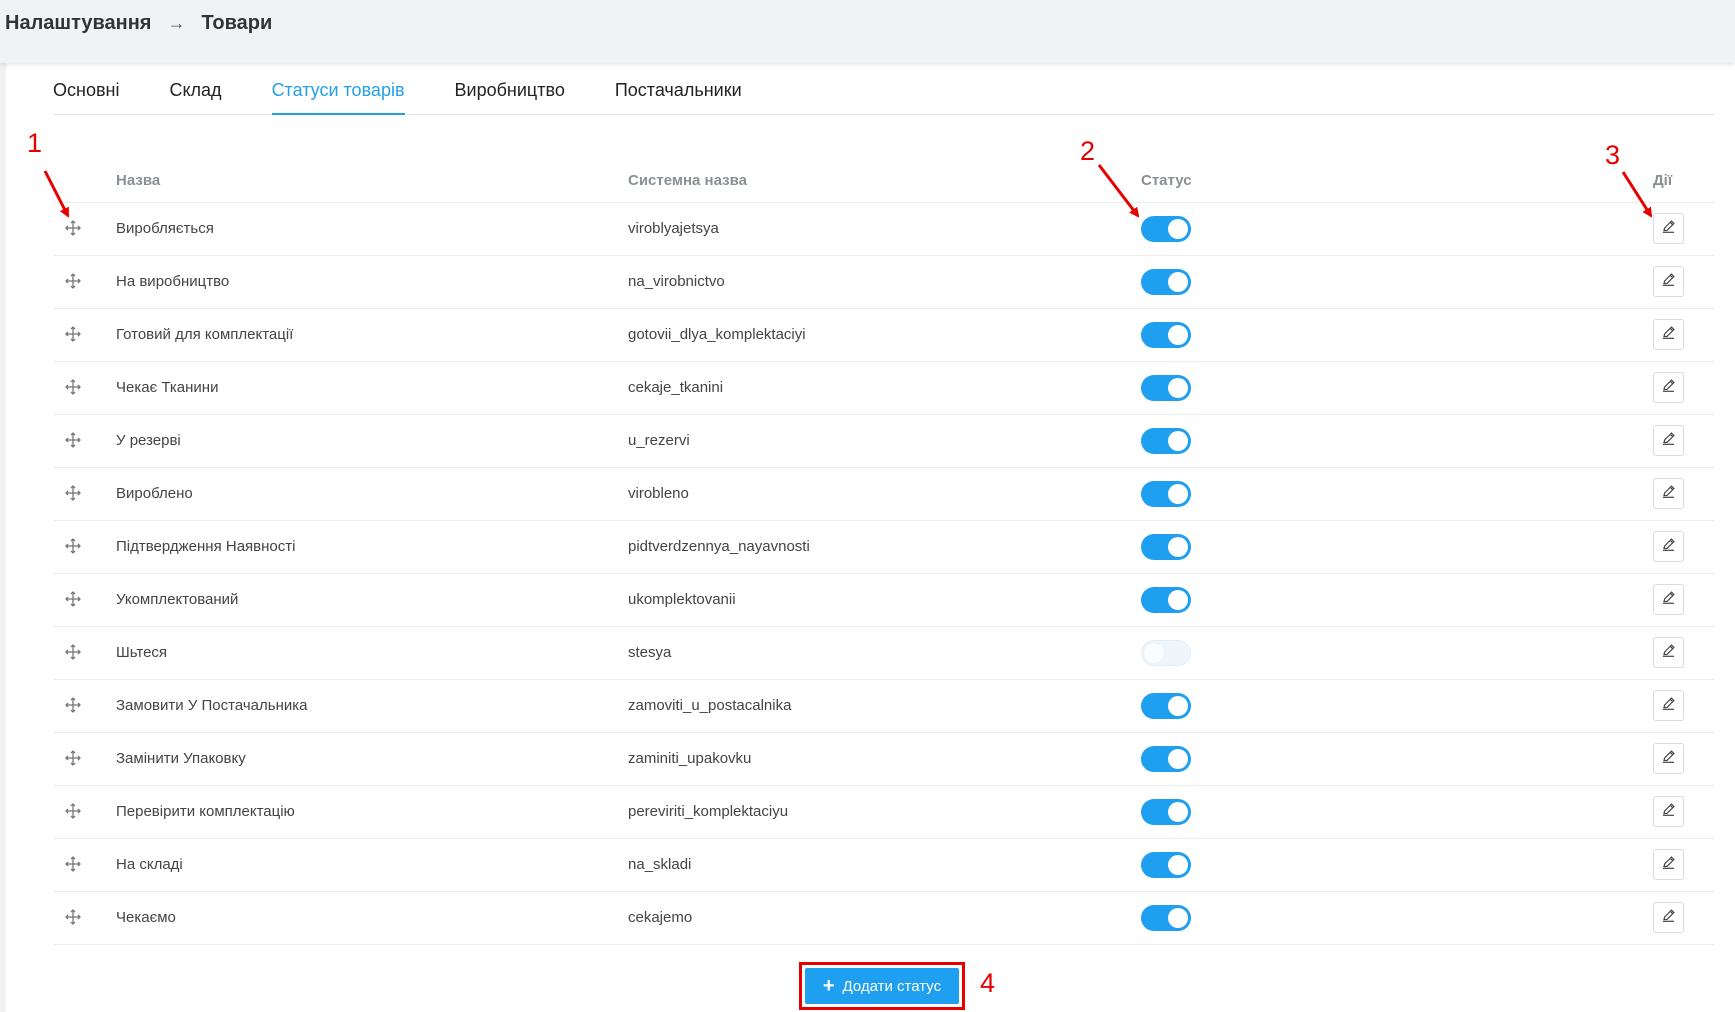 The image size is (1735, 1012). What do you see at coordinates (710, 705) in the screenshot?
I see `status-system-name: zamoviti_u_postacalnika` at bounding box center [710, 705].